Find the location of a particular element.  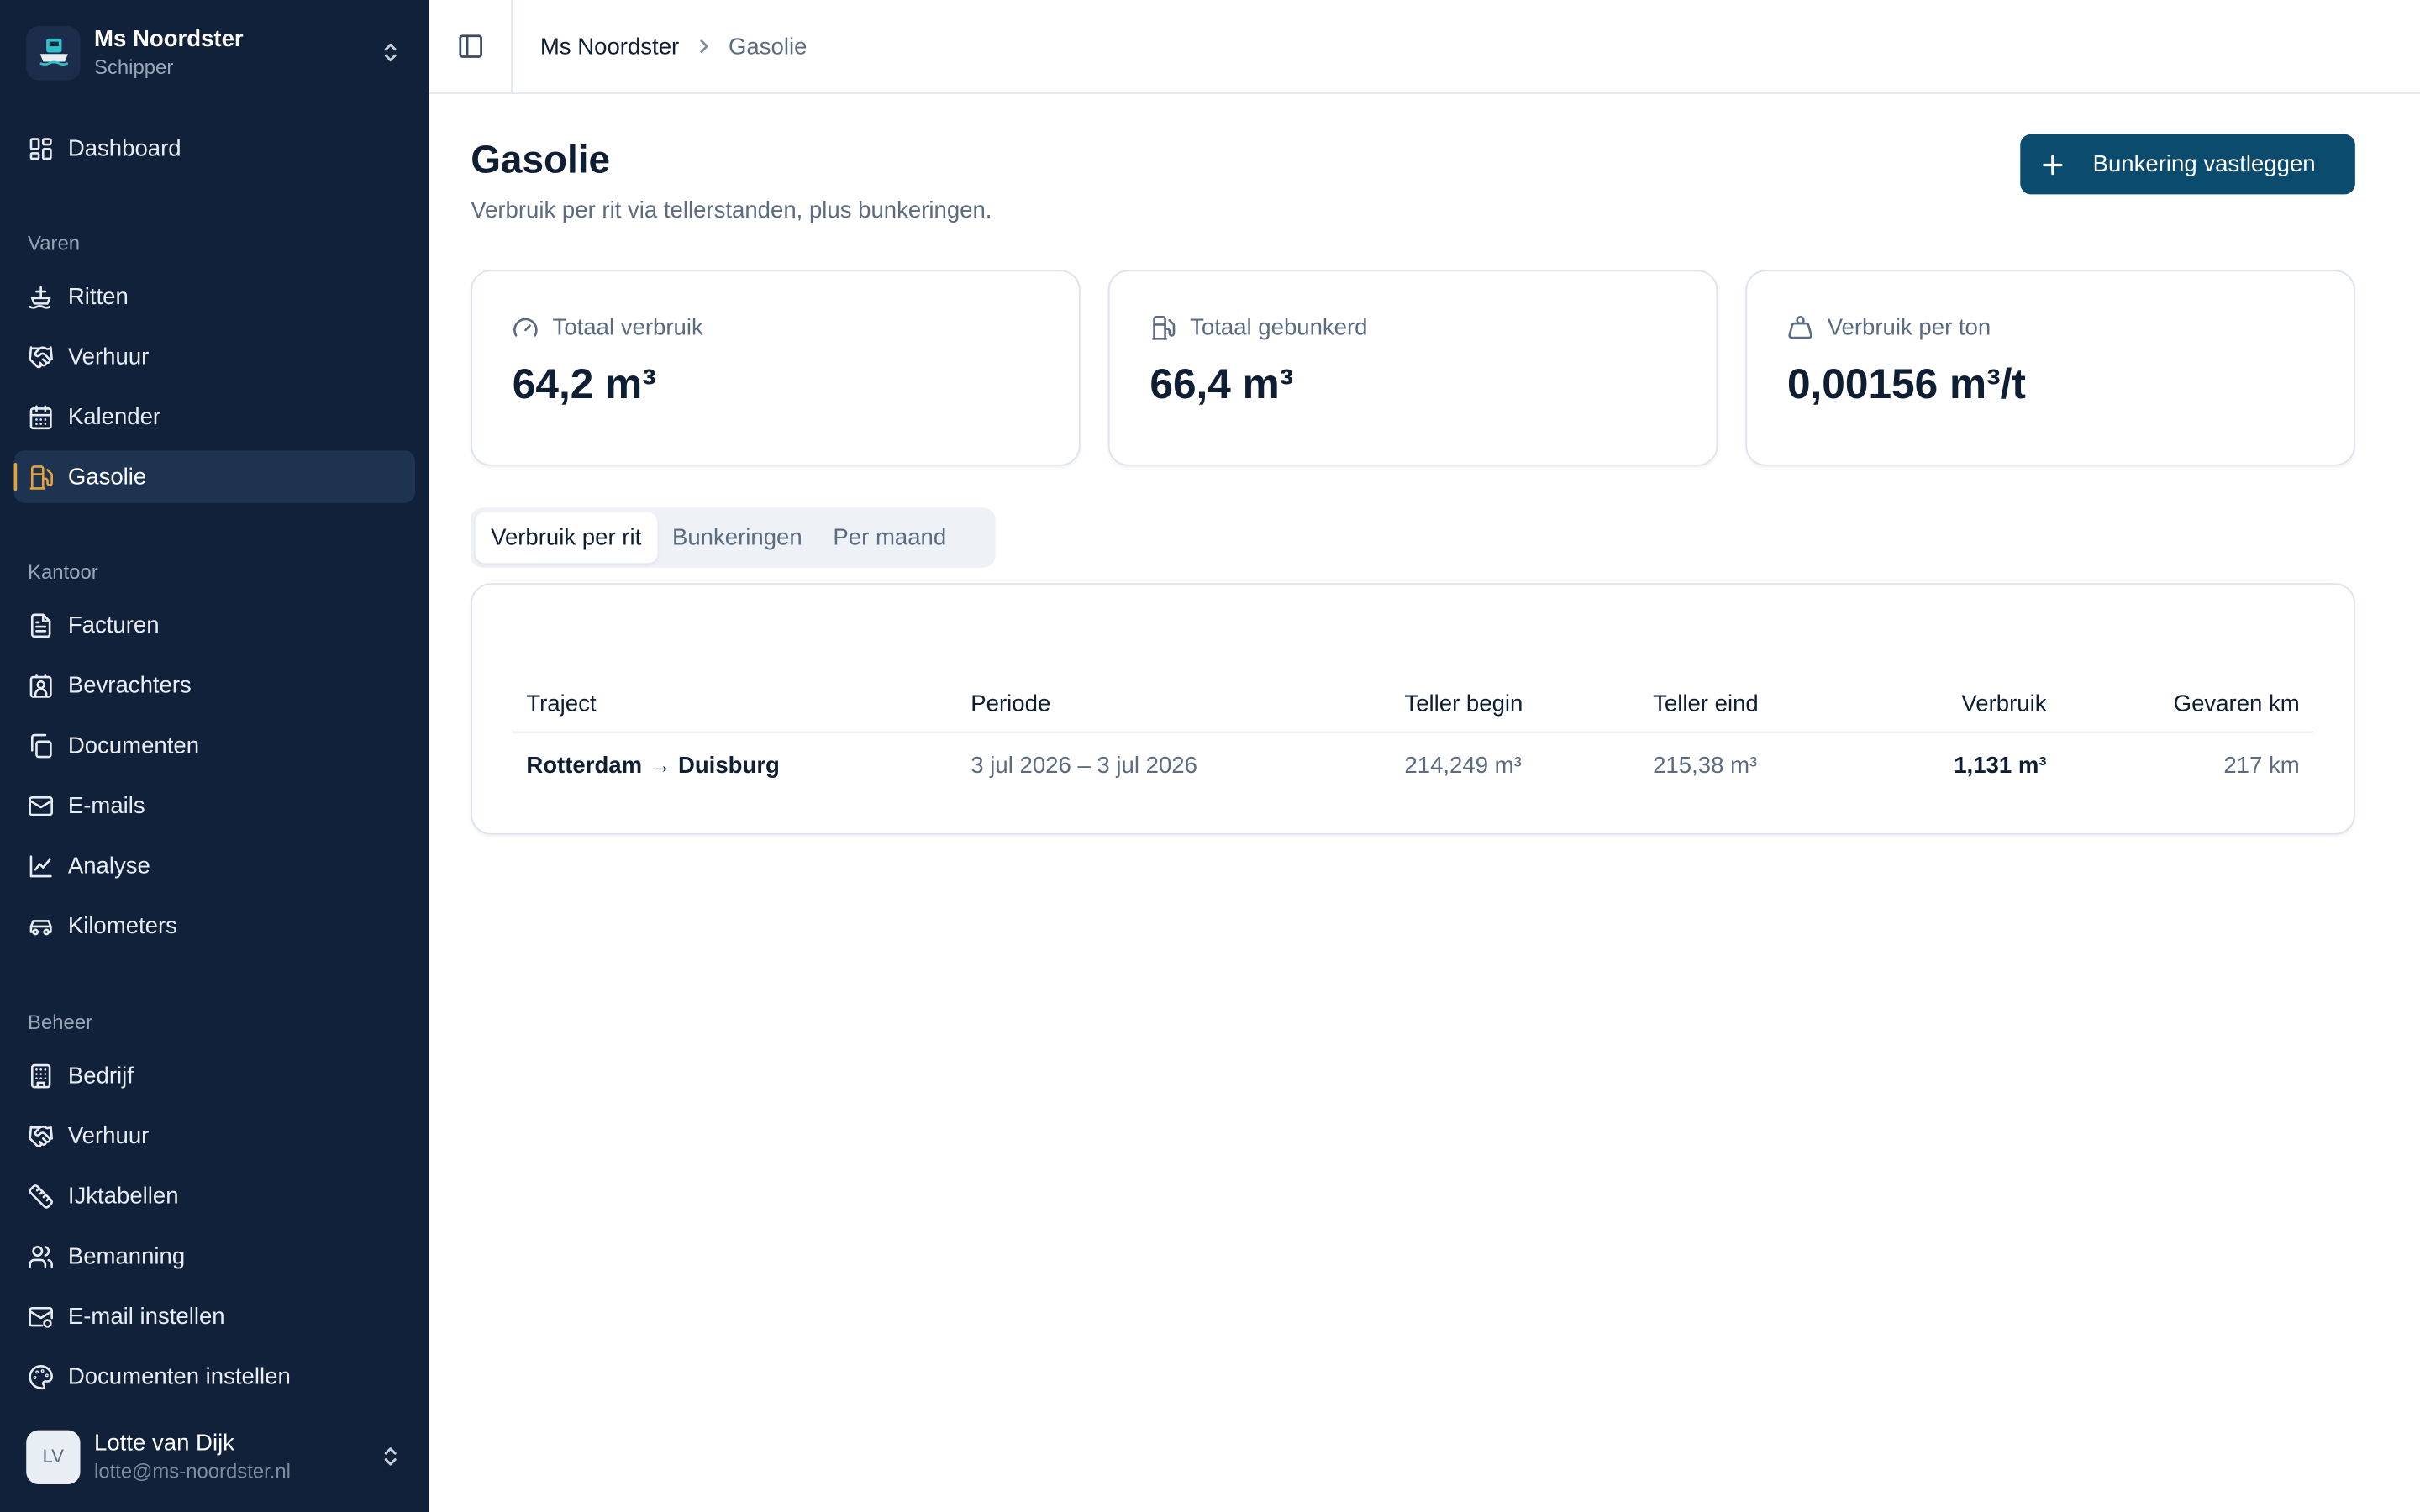

workspace-role: Schipper is located at coordinates (134, 66).